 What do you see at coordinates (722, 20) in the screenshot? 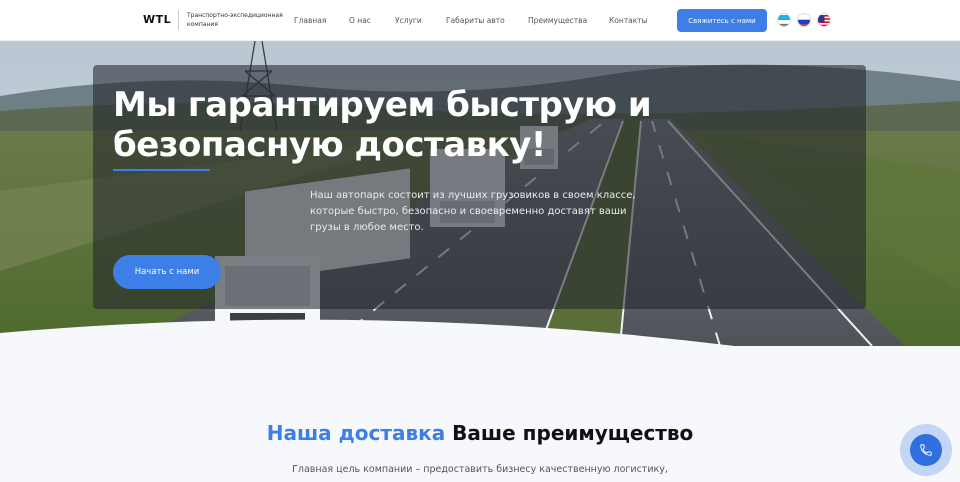
I see `contact-us-button: Свяжитесь с нами` at bounding box center [722, 20].